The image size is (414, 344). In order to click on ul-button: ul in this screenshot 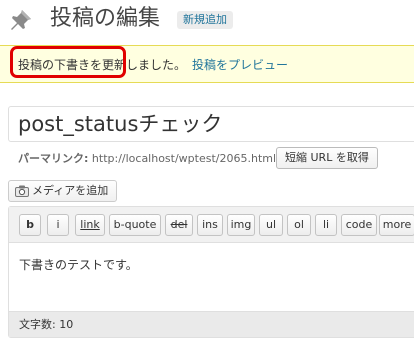, I will do `click(271, 225)`.